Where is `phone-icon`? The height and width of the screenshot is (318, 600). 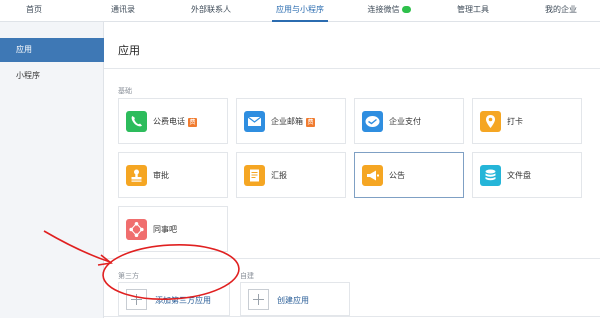
phone-icon is located at coordinates (136, 121).